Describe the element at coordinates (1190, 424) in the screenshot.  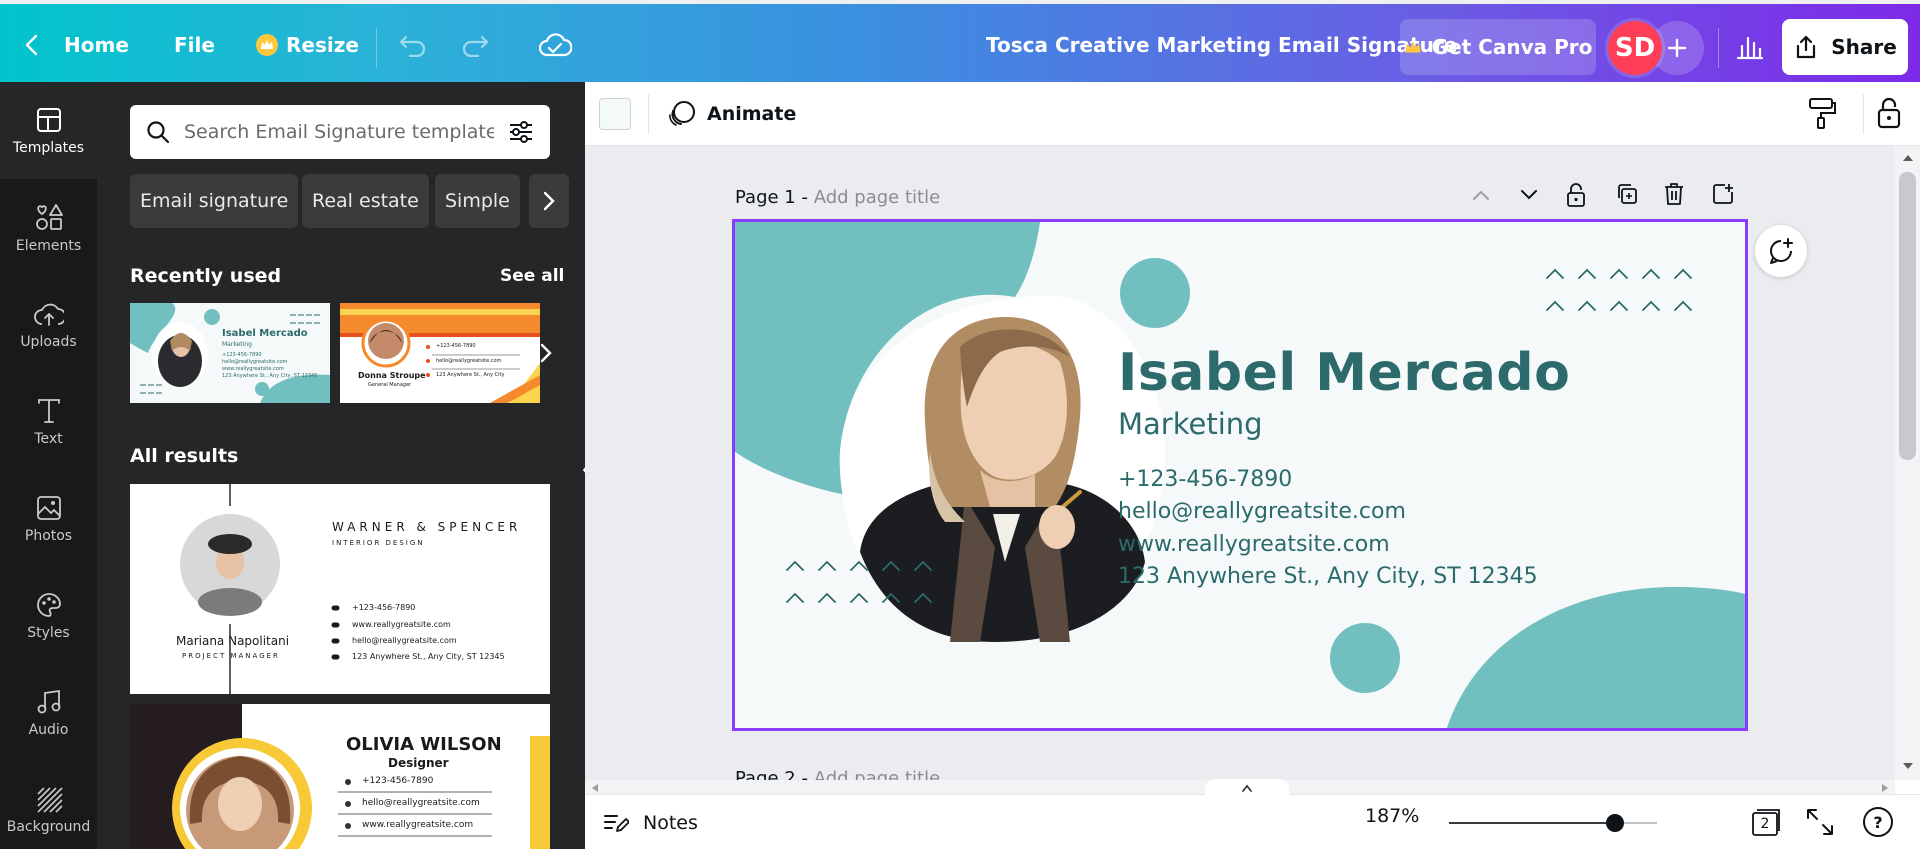
I see `signature-role: Marketing` at that location.